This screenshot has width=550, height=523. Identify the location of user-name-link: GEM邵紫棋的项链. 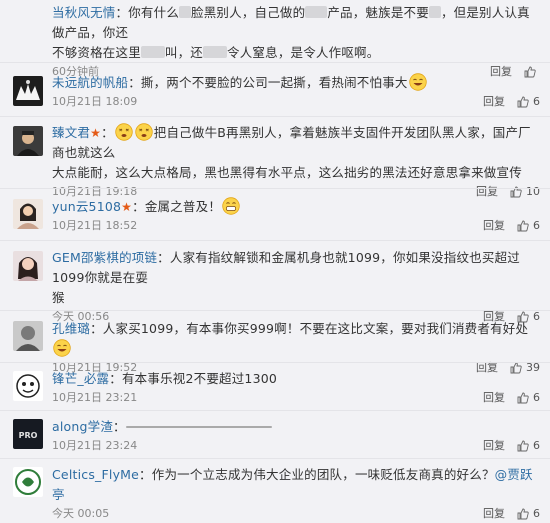
(104, 257).